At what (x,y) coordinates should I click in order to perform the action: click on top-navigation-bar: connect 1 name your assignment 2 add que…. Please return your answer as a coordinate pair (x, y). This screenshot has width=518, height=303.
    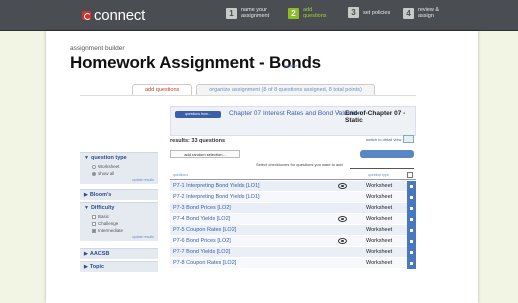
    Looking at the image, I should click on (259, 15).